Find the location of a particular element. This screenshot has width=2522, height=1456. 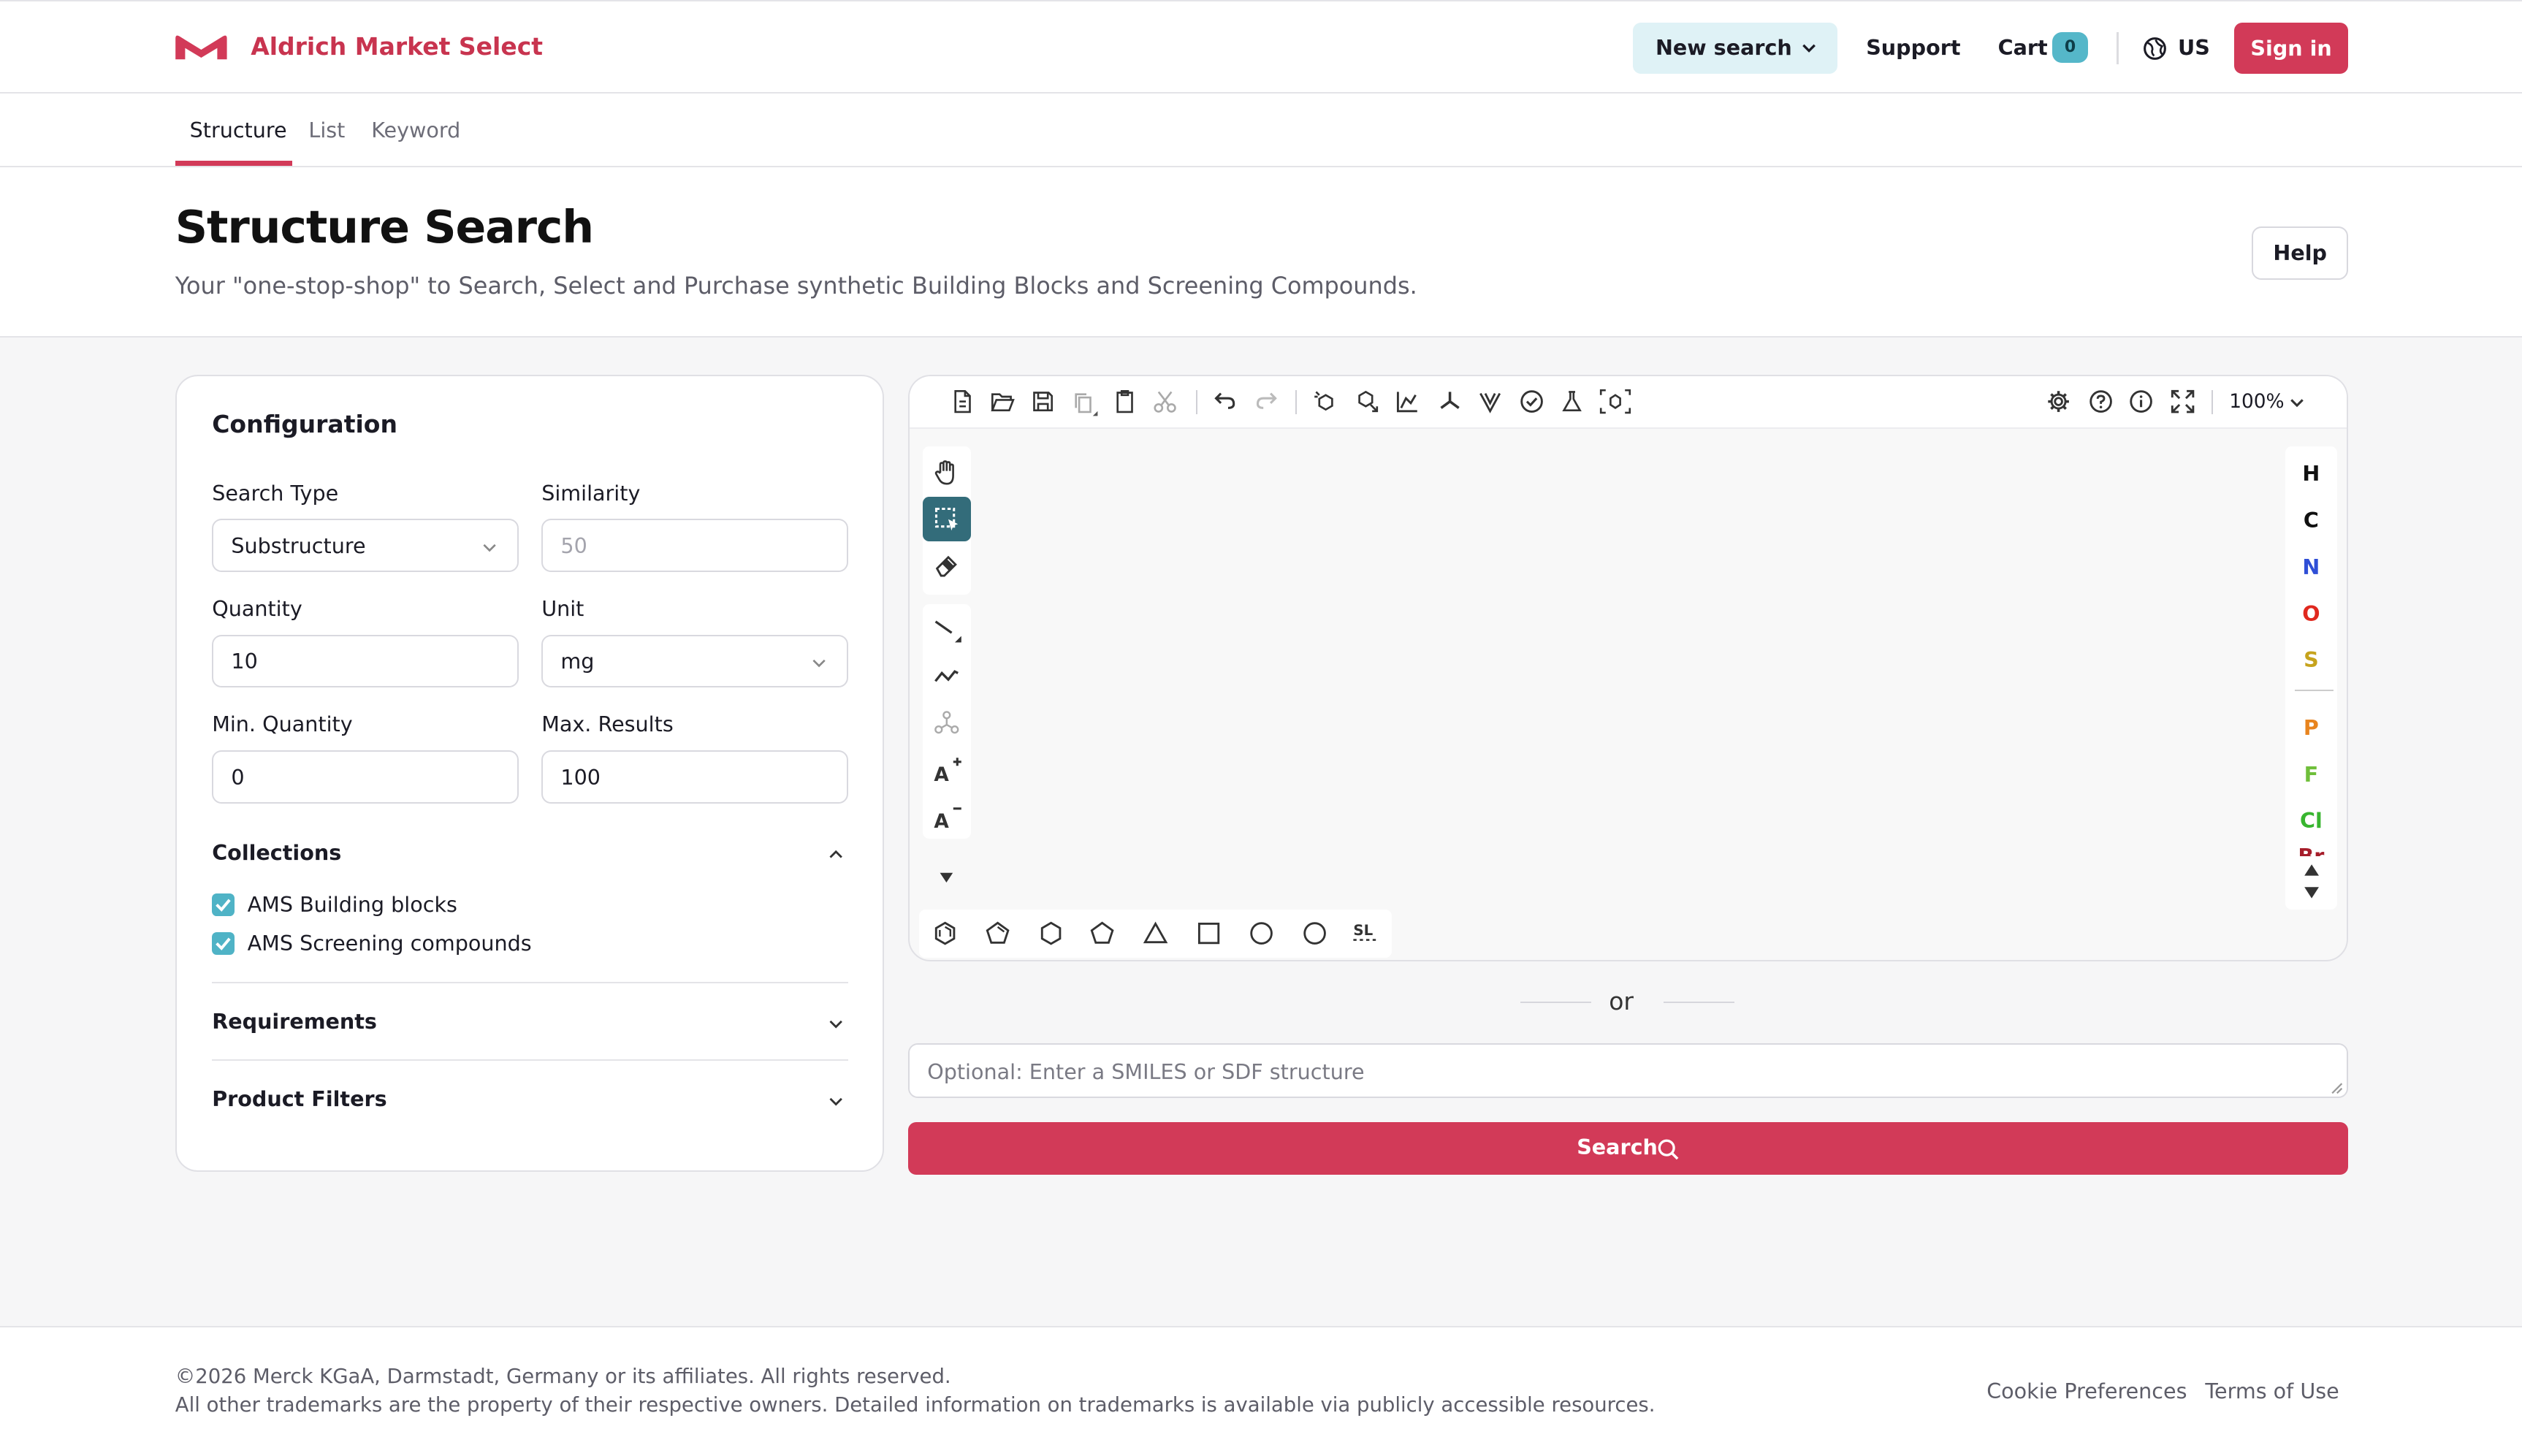

copy-icon is located at coordinates (1085, 403).